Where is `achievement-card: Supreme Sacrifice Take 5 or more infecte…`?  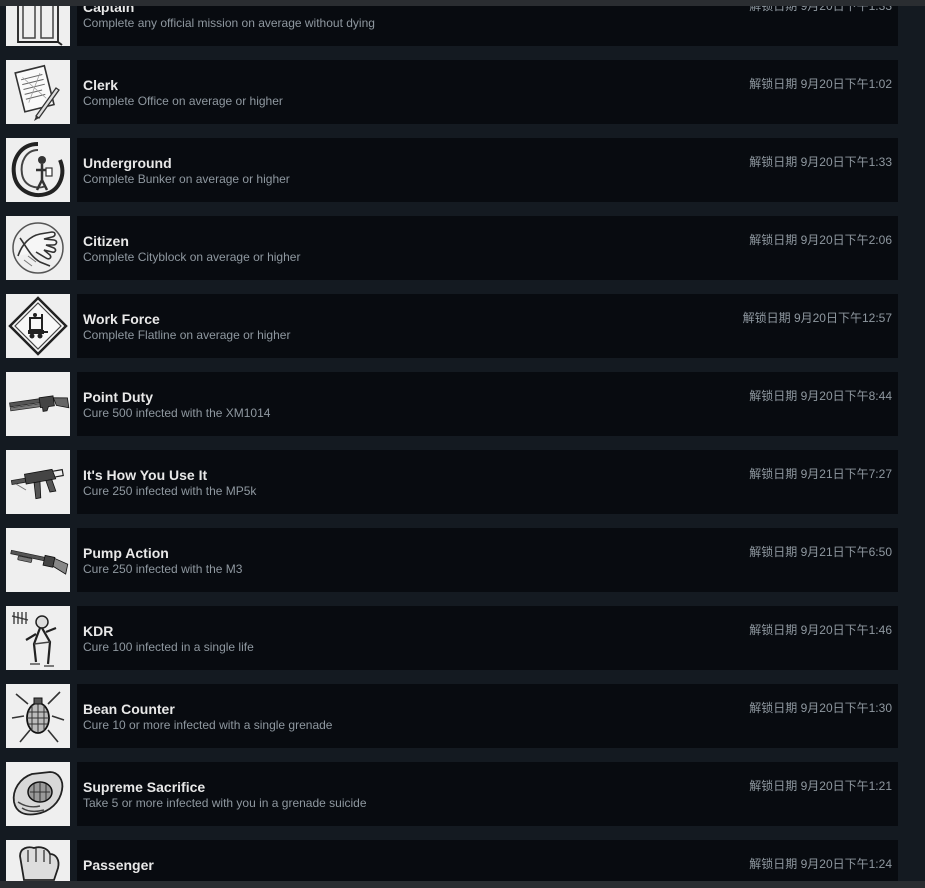 achievement-card: Supreme Sacrifice Take 5 or more infecte… is located at coordinates (487, 794).